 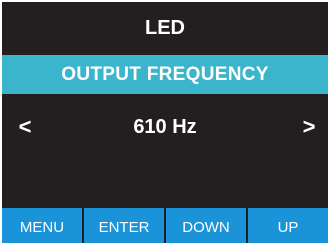 I want to click on frequency-value: 610 Hz, so click(x=165, y=126).